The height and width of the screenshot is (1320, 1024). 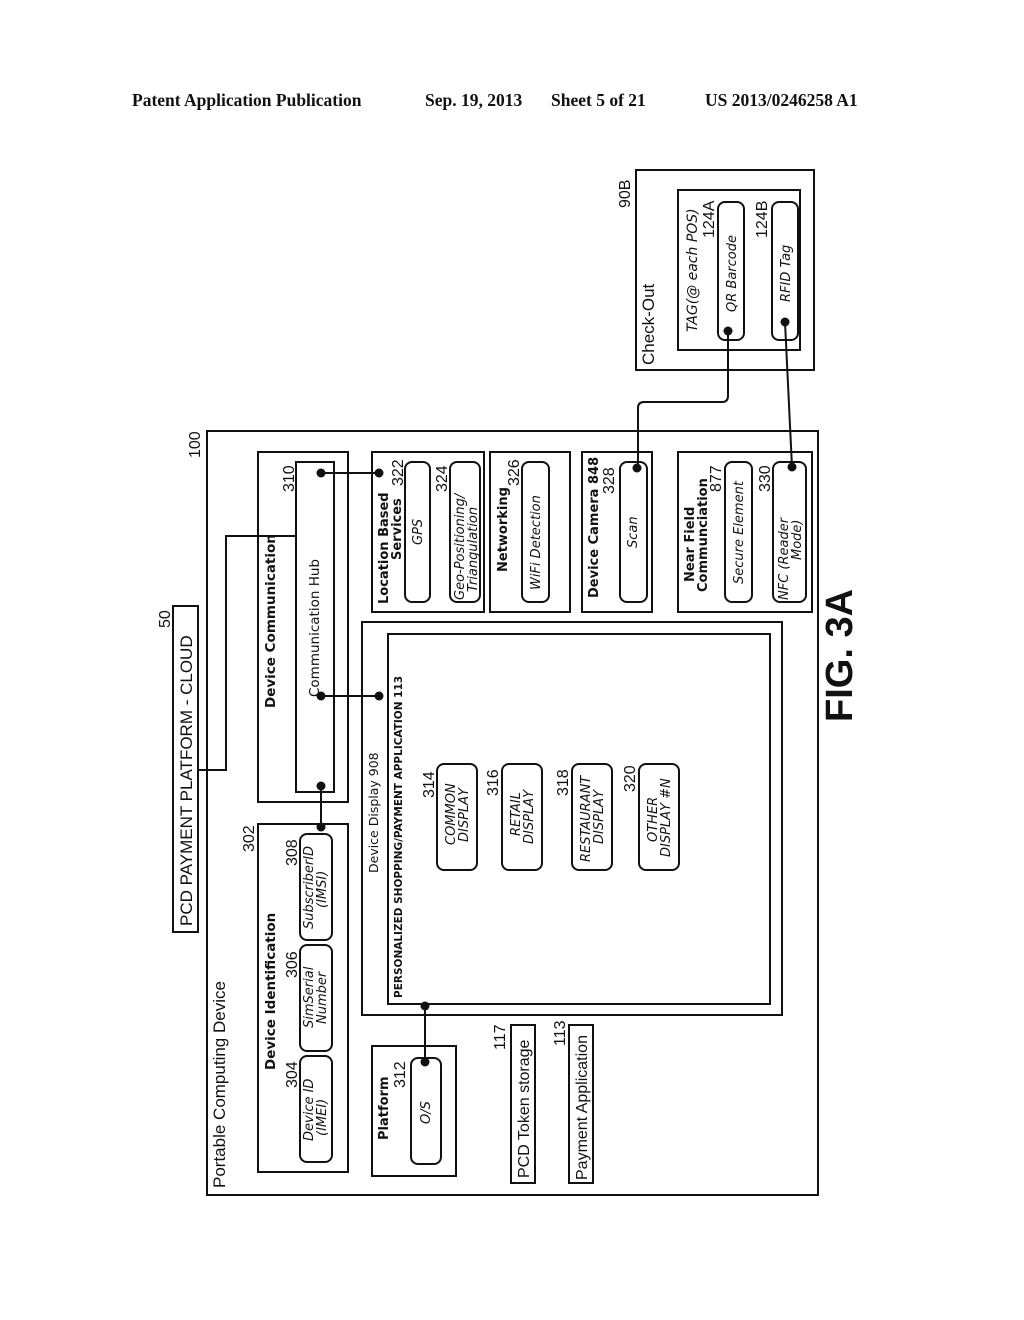 I want to click on simserial-ref: 306, so click(x=292, y=964).